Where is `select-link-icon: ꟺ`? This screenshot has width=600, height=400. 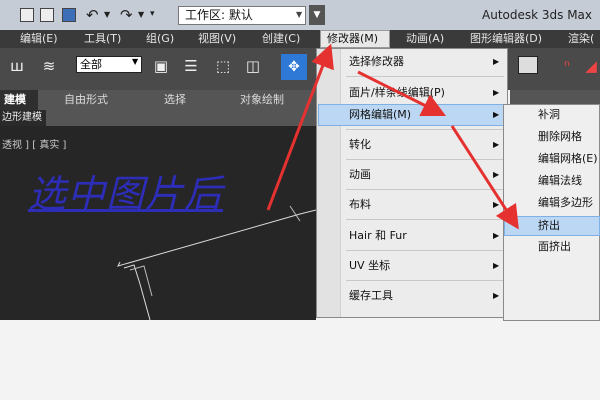 select-link-icon: ꟺ is located at coordinates (17, 66).